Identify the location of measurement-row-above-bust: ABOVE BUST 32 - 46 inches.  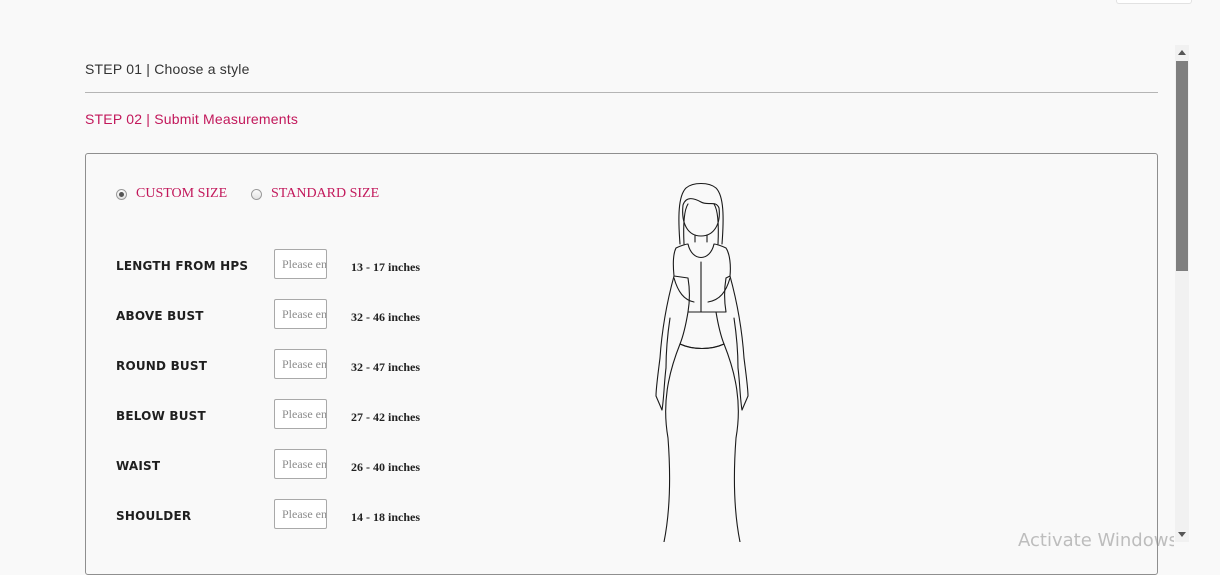
(286, 314).